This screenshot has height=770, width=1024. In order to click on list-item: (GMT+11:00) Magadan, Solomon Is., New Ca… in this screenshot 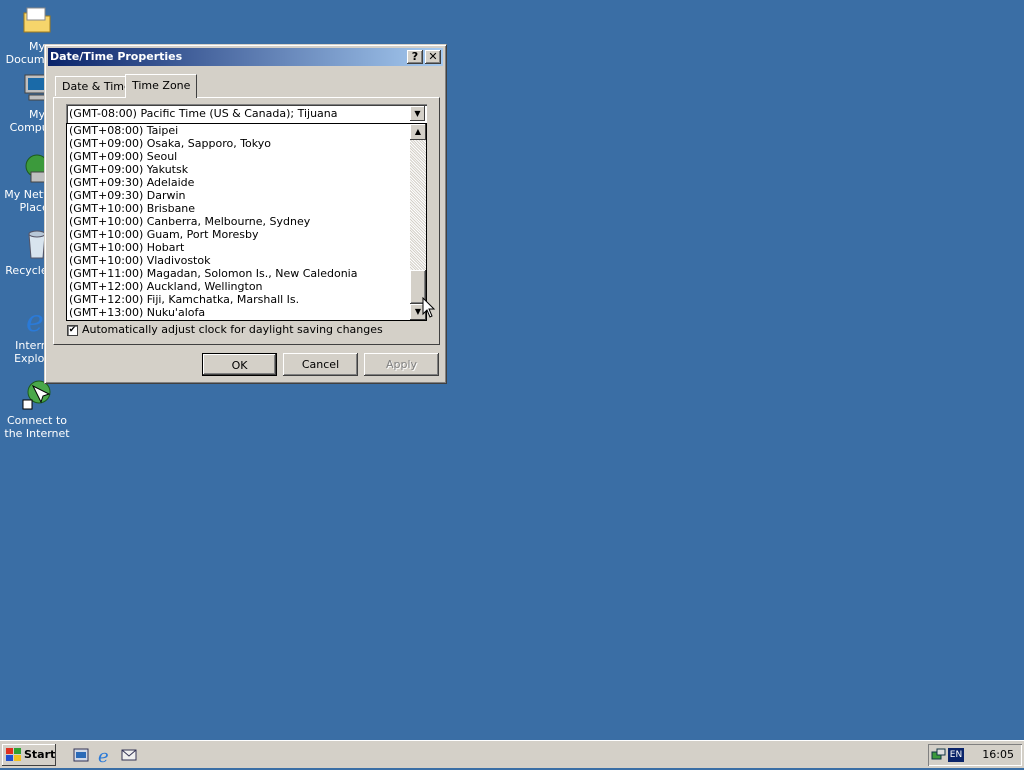, I will do `click(246, 273)`.